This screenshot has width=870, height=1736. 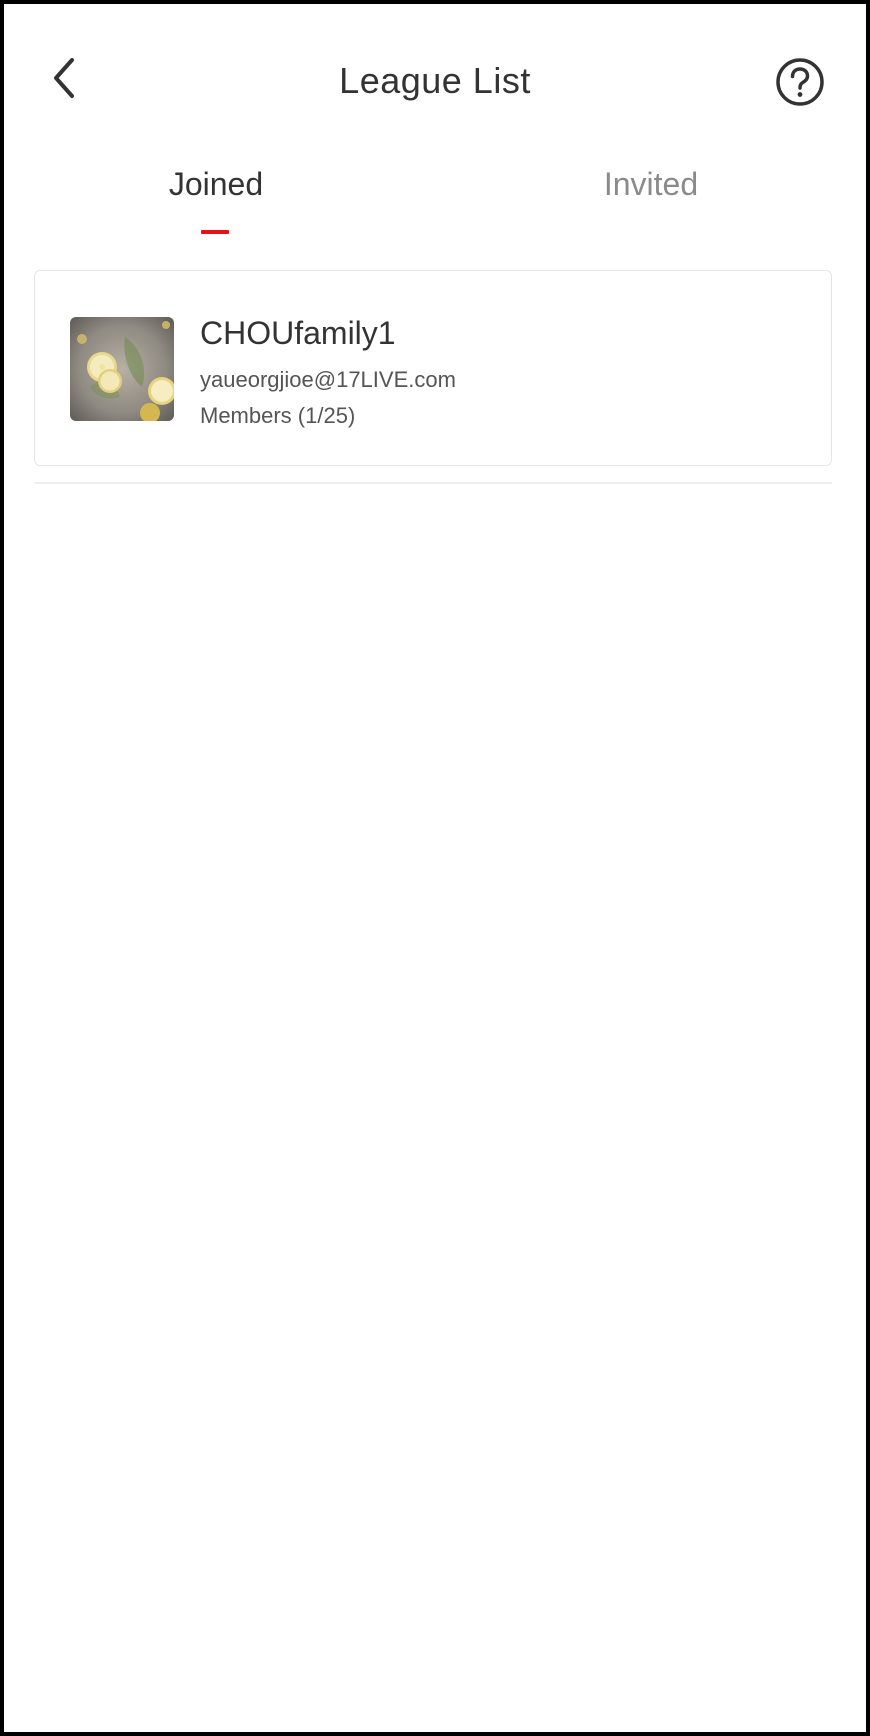 I want to click on tab-invited: Invited, so click(x=651, y=199).